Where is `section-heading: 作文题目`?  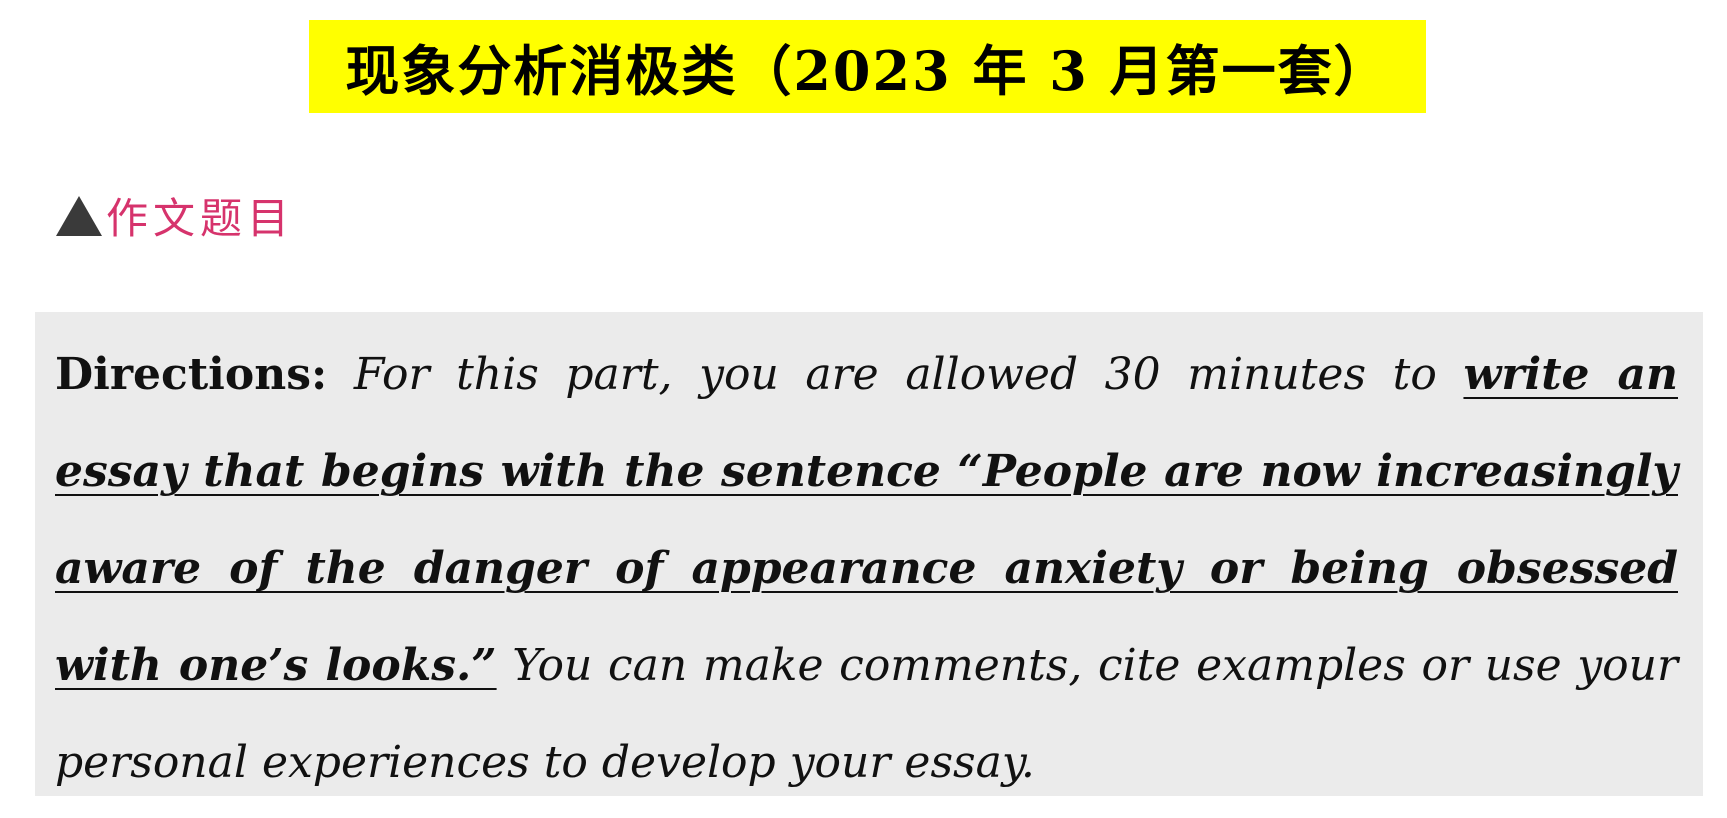
section-heading: 作文题目 is located at coordinates (175, 215).